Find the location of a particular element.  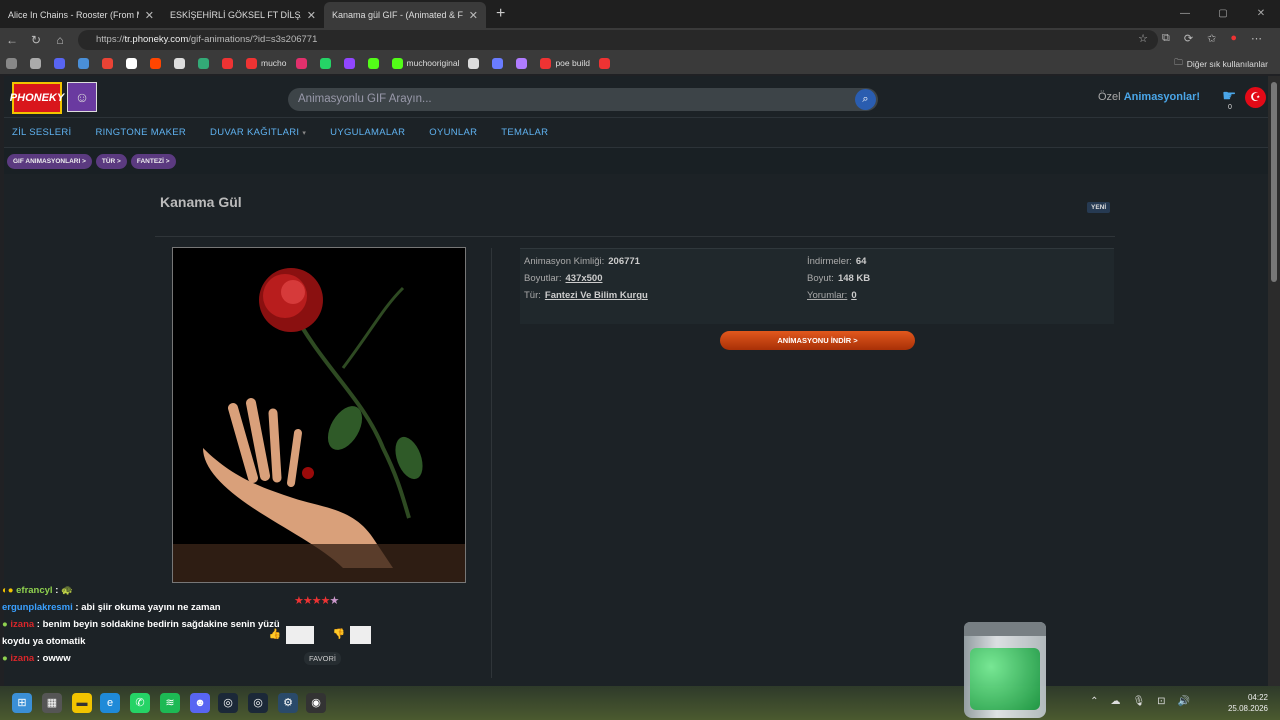

avatar: ☺ is located at coordinates (82, 97).